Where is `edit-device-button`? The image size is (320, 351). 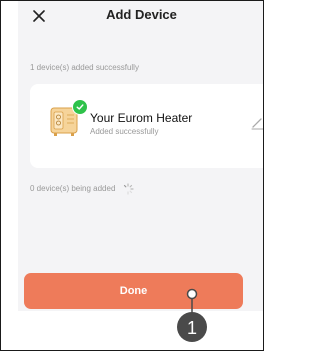 edit-device-button is located at coordinates (256, 123).